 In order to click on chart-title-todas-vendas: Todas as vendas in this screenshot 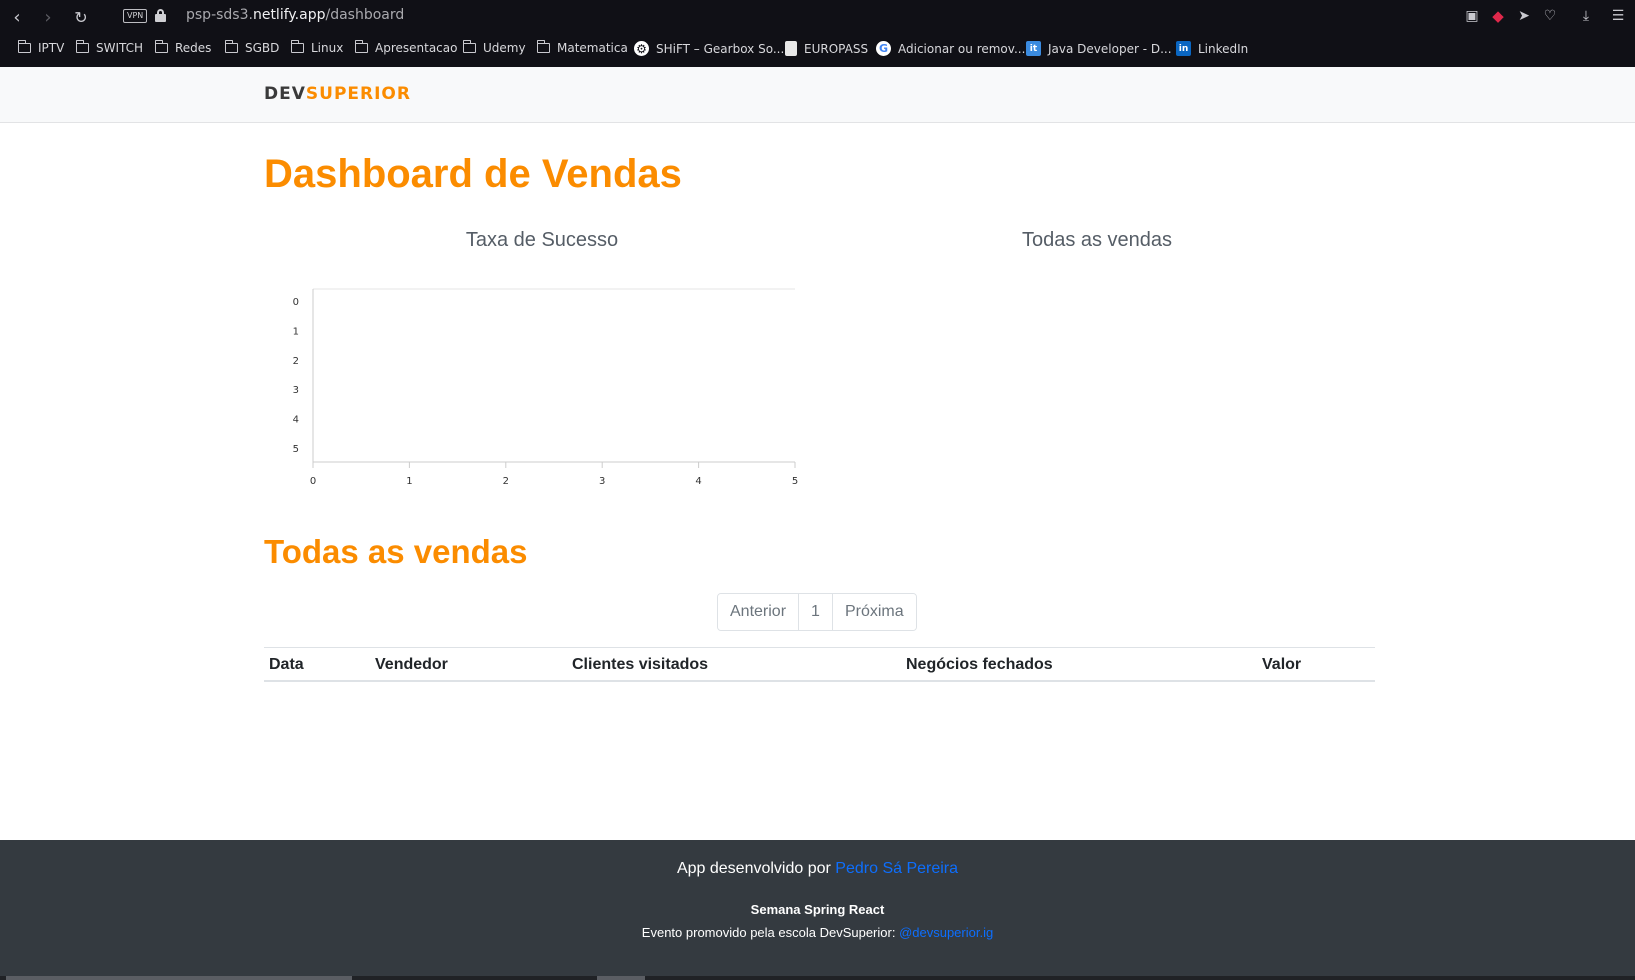, I will do `click(1097, 240)`.